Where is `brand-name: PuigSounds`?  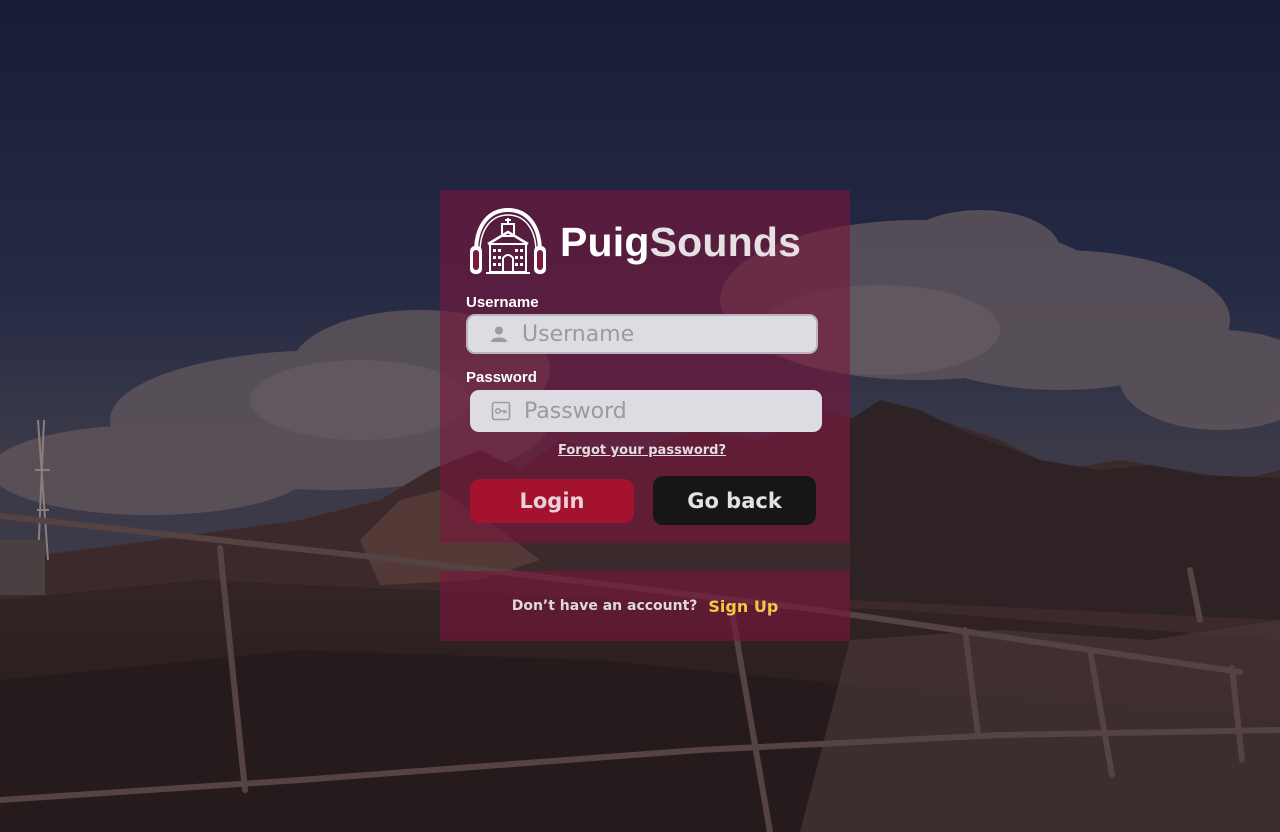
brand-name: PuigSounds is located at coordinates (681, 241).